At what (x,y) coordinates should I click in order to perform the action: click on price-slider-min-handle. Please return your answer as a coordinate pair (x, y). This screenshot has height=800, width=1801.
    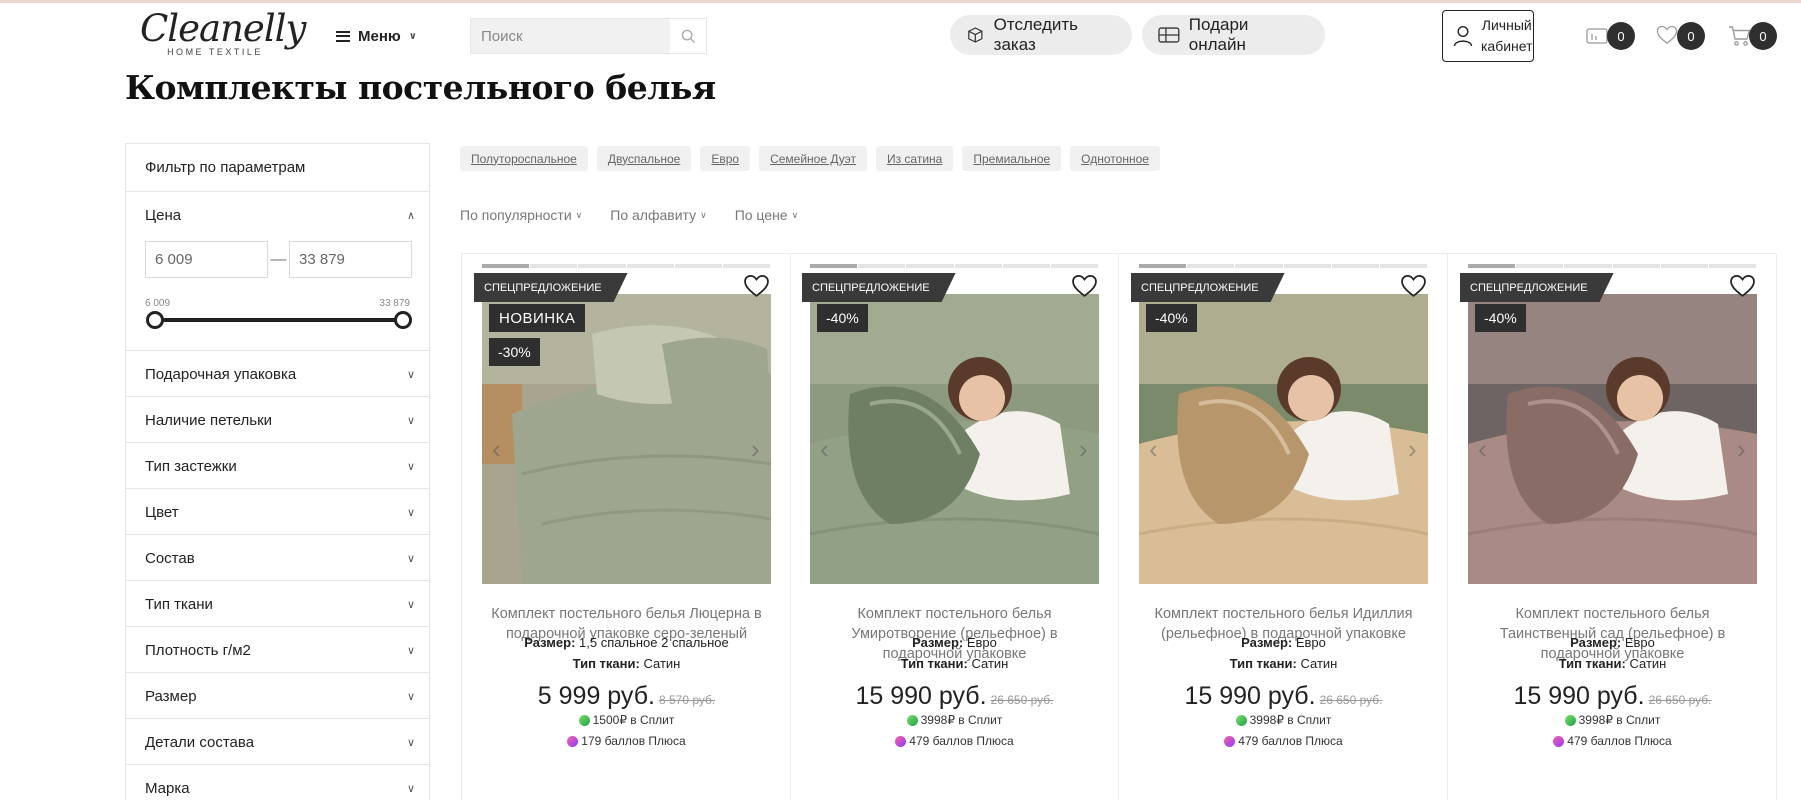
    Looking at the image, I should click on (155, 320).